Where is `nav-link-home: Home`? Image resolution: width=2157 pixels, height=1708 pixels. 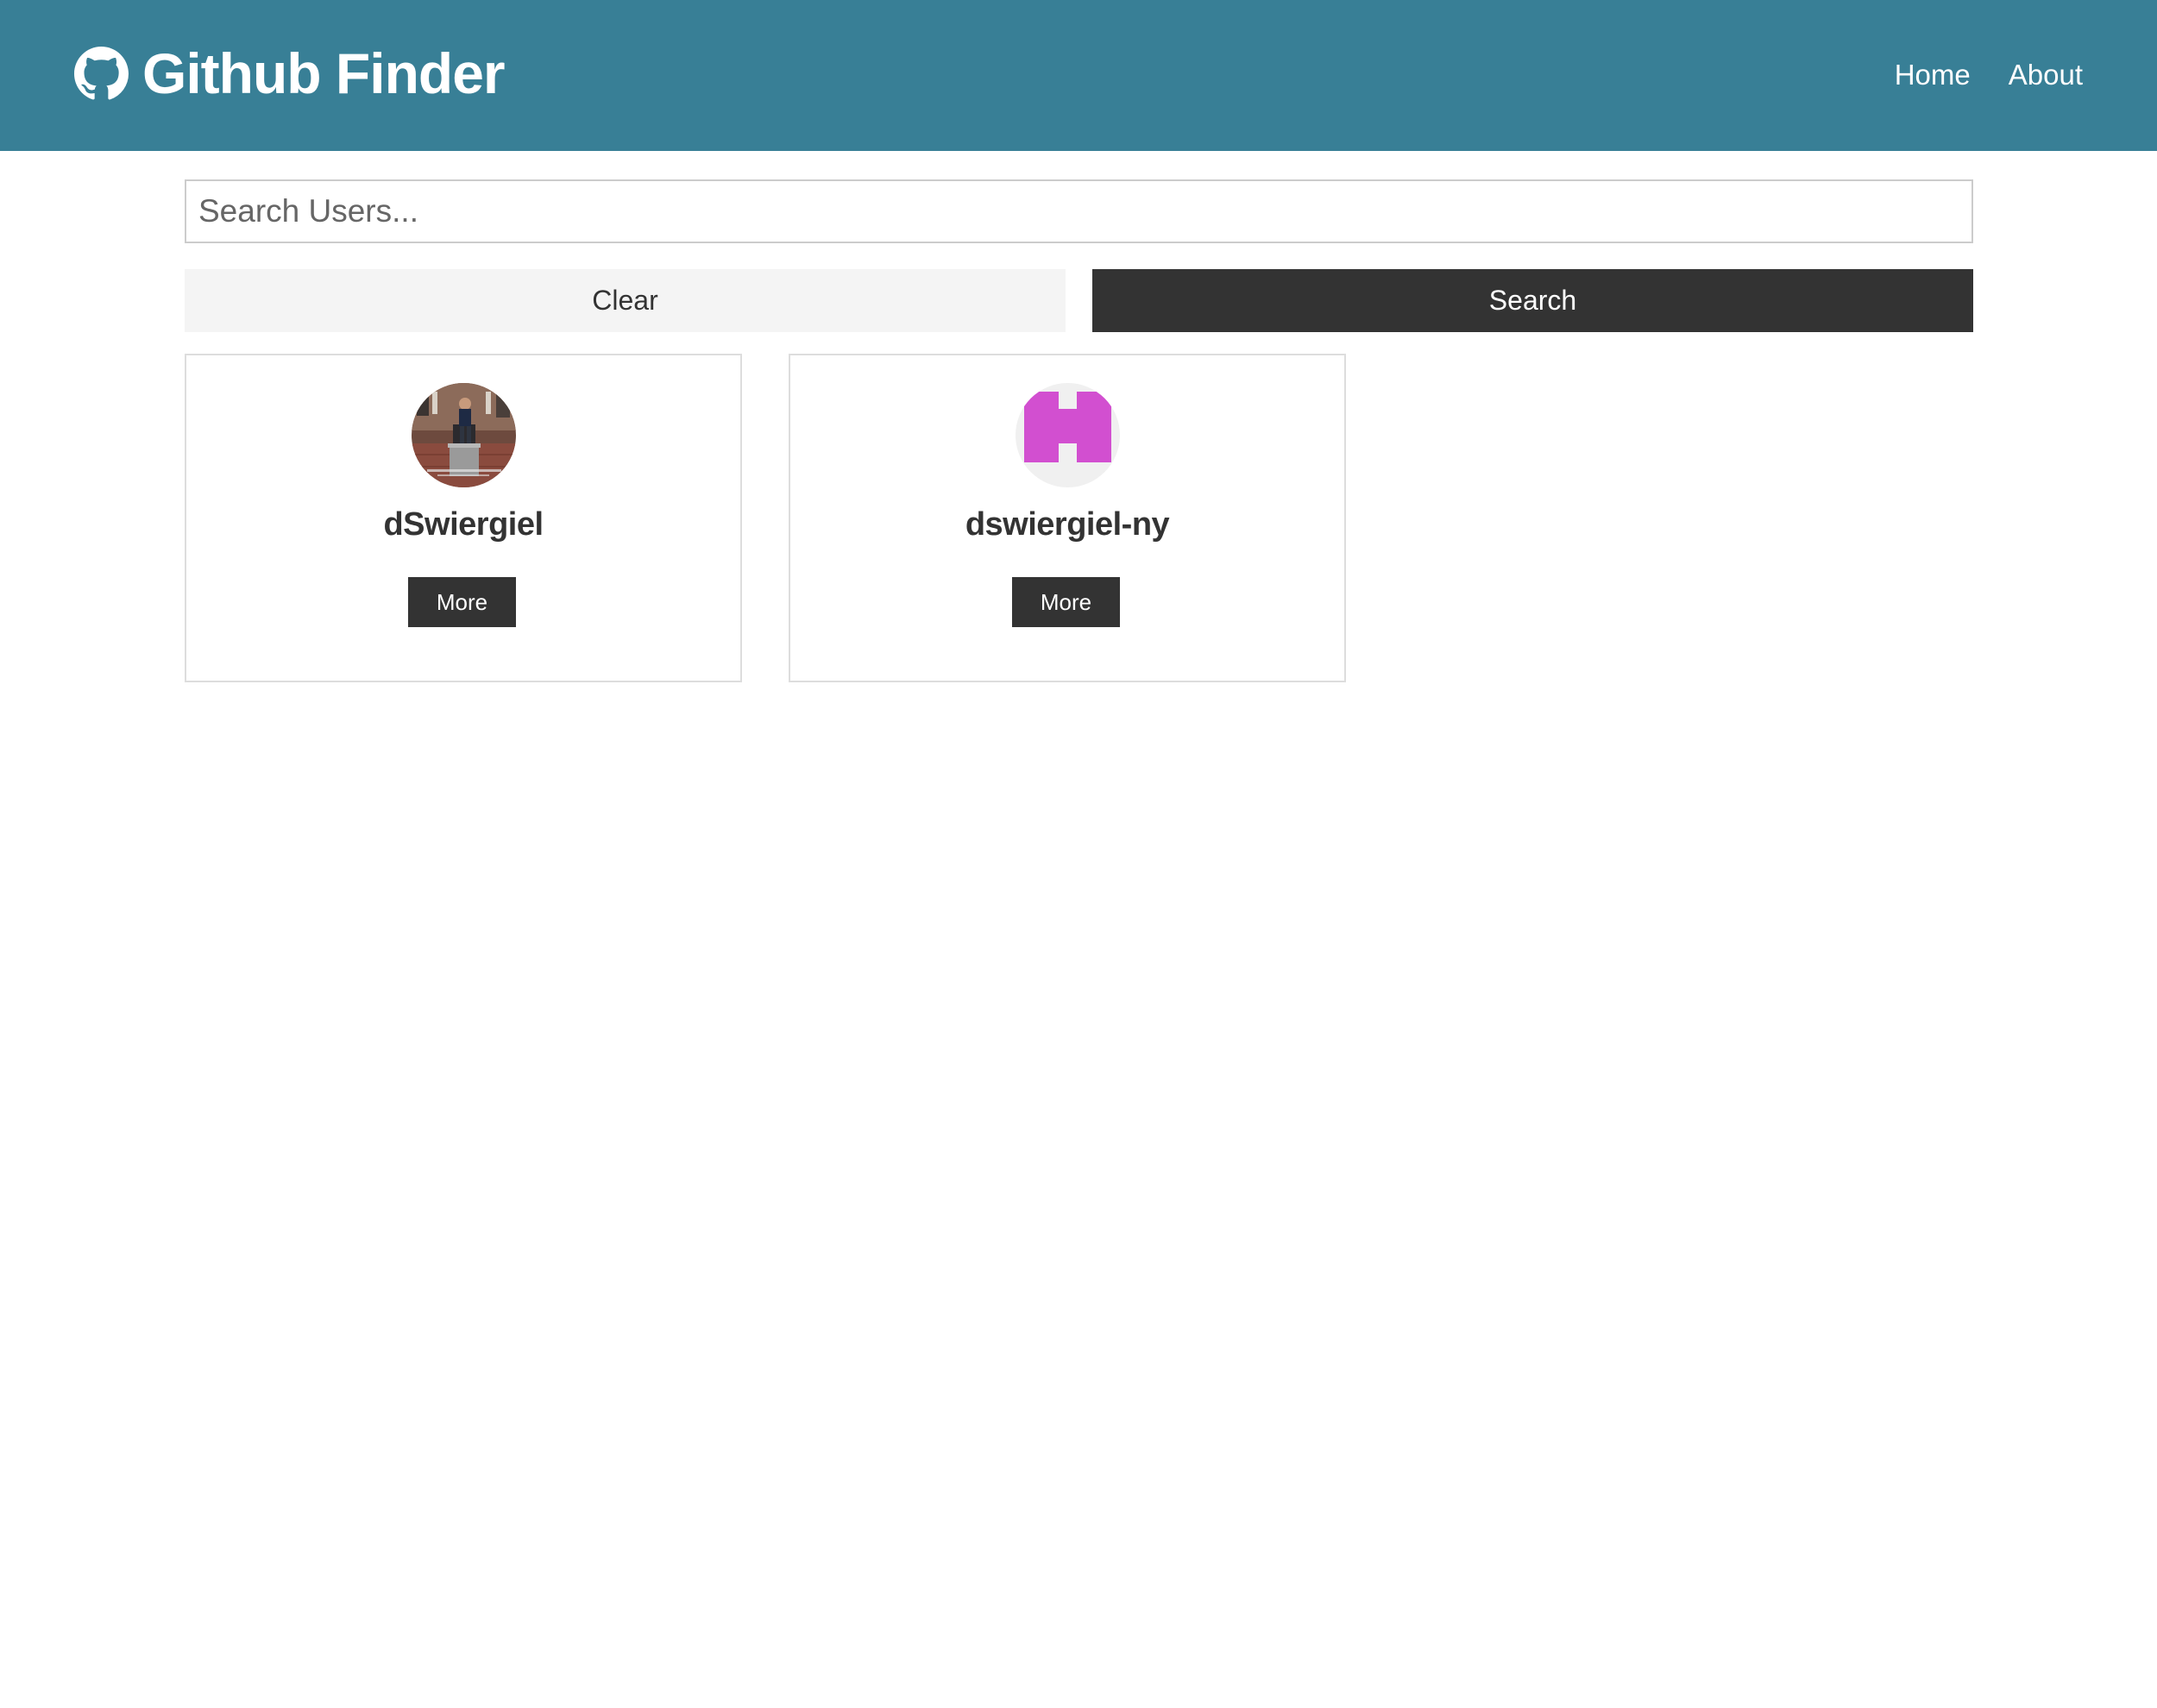
nav-link-home: Home is located at coordinates (1933, 75).